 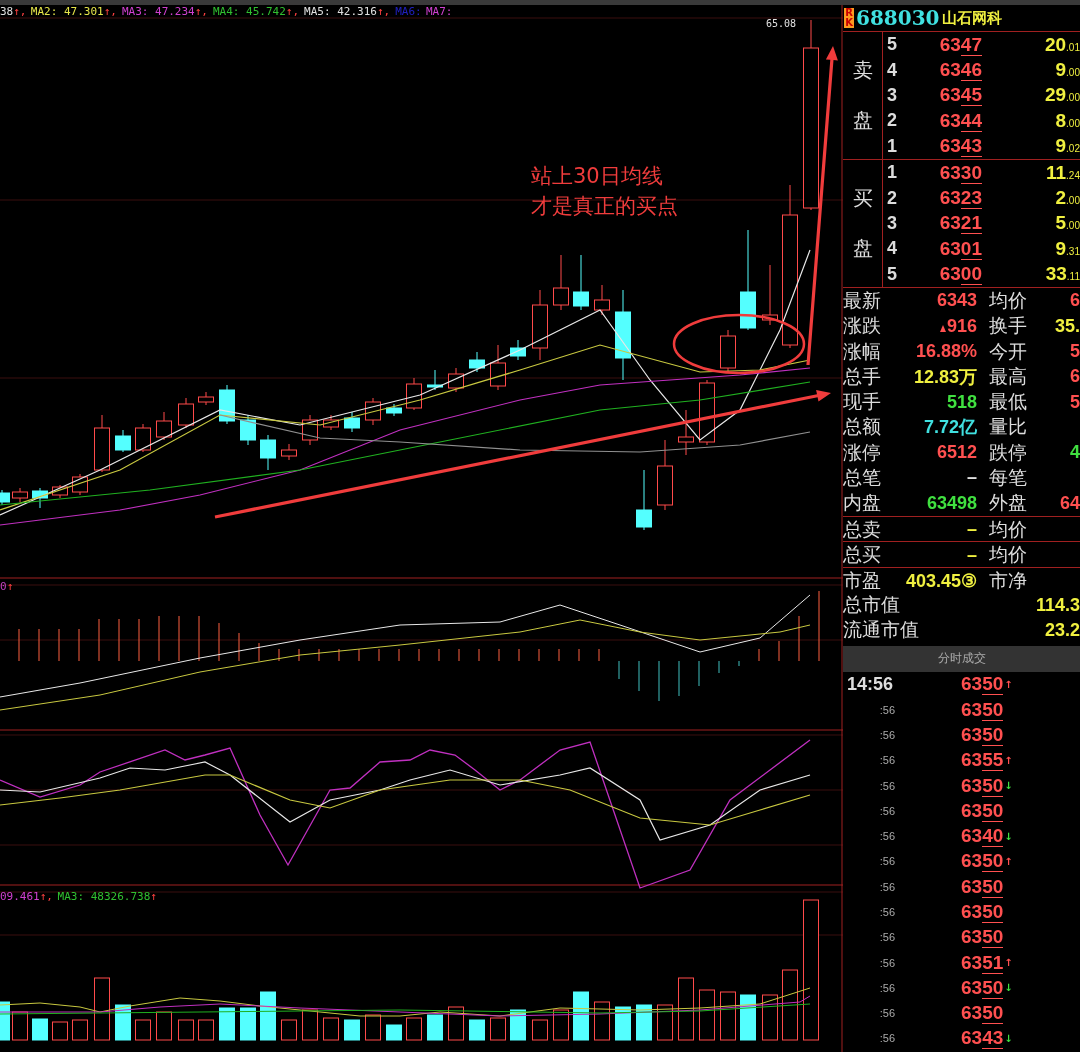 I want to click on annotation-text: 站上30日均线, so click(x=597, y=176).